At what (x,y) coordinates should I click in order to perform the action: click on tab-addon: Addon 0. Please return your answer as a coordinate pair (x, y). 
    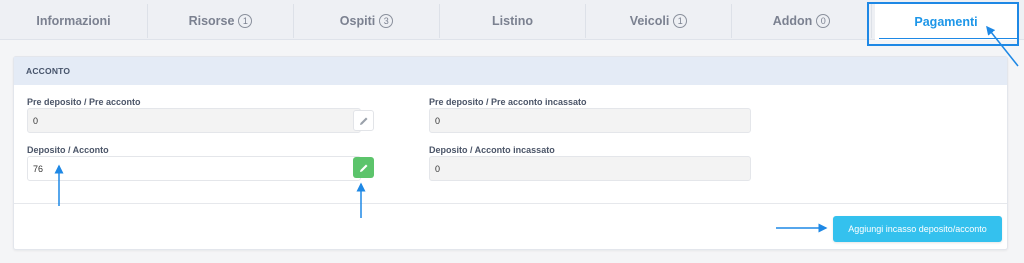
    Looking at the image, I should click on (802, 21).